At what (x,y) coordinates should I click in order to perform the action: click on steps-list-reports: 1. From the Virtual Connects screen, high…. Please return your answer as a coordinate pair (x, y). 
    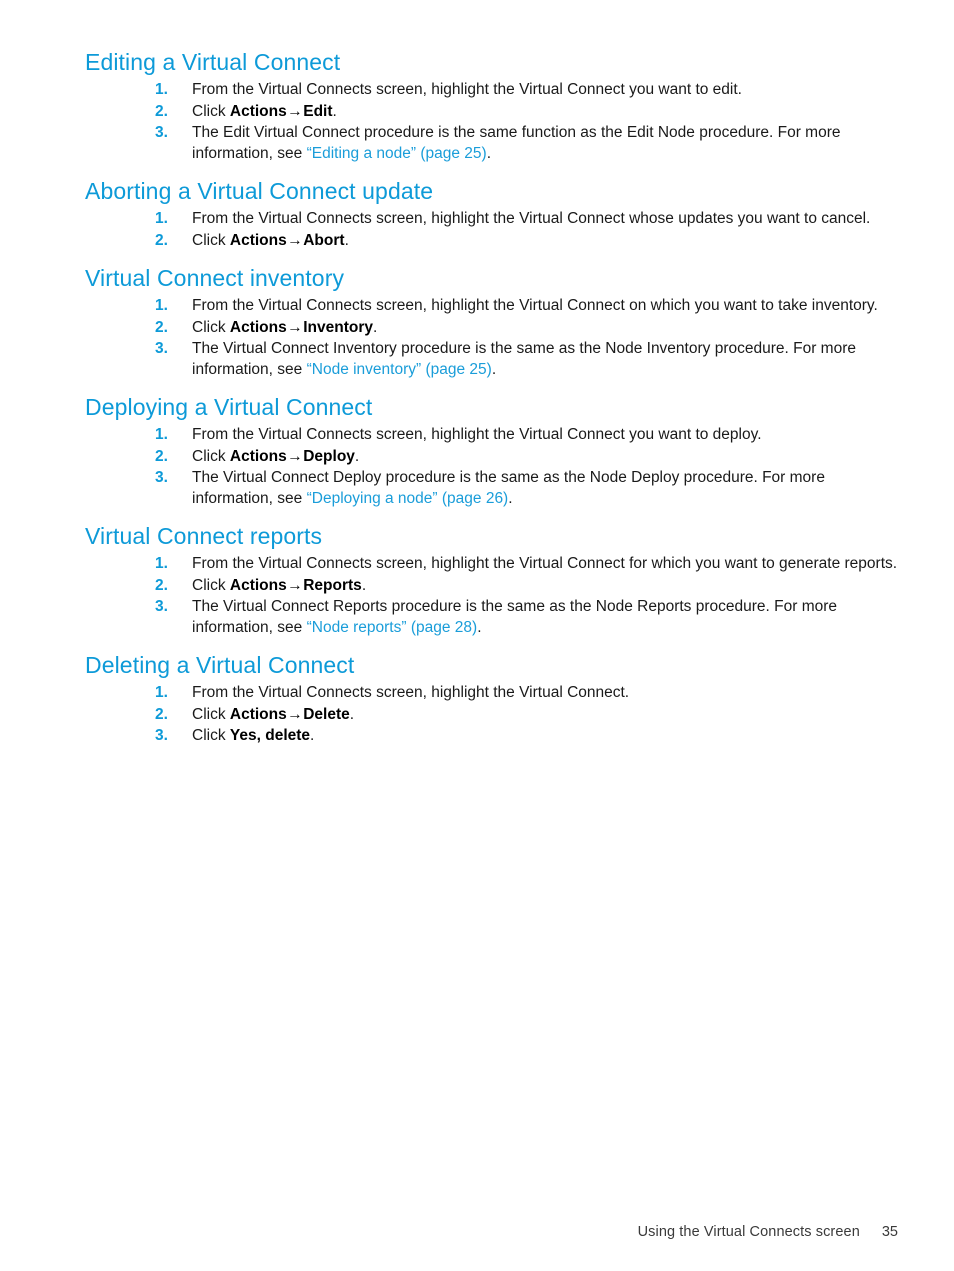
    Looking at the image, I should click on (492, 596).